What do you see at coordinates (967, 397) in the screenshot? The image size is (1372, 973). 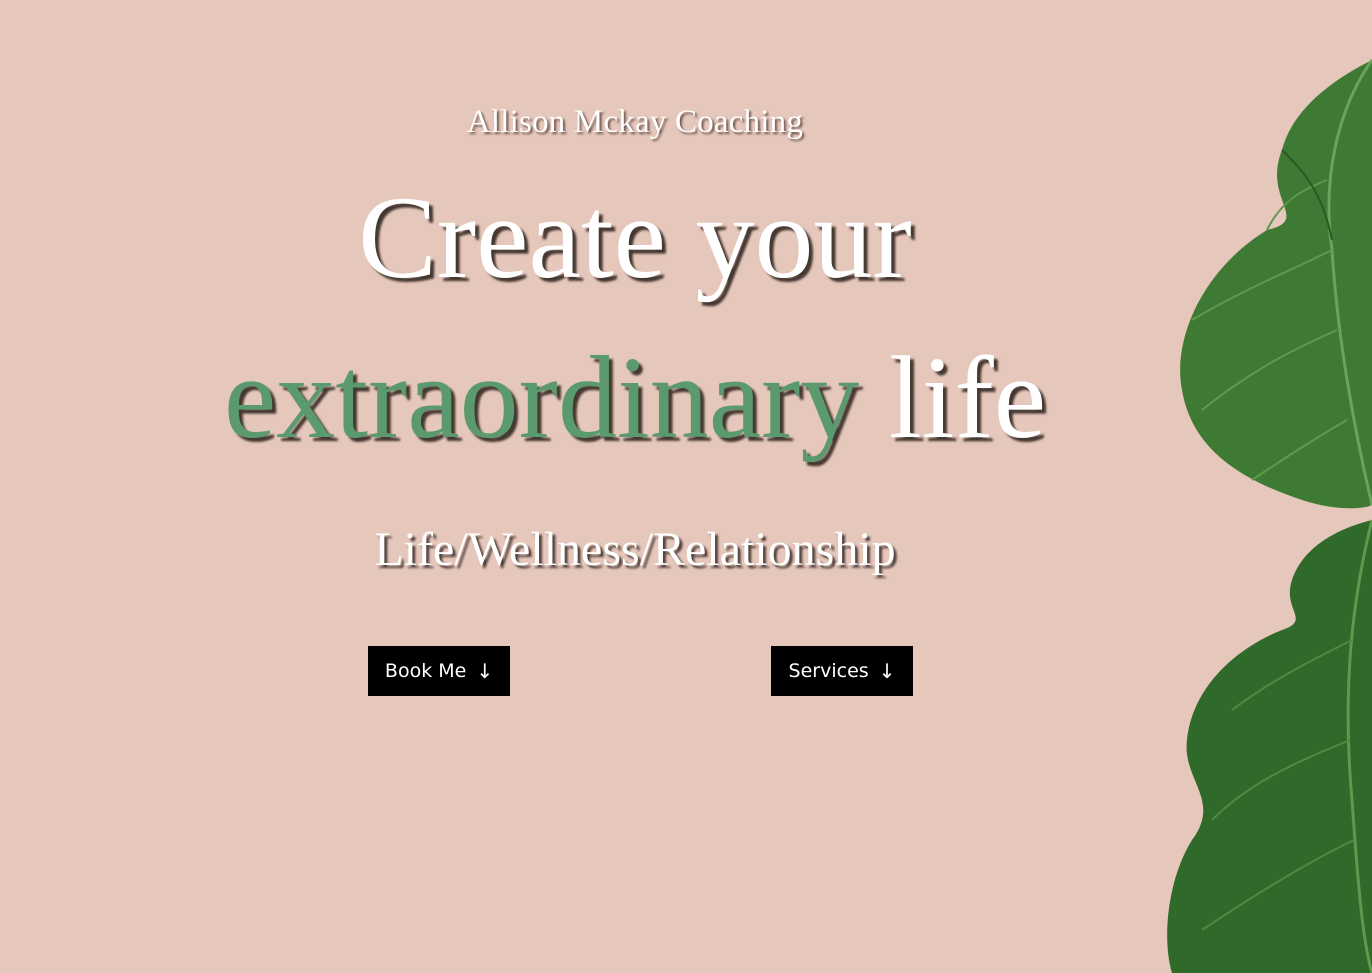 I see `headline-end-word: life` at bounding box center [967, 397].